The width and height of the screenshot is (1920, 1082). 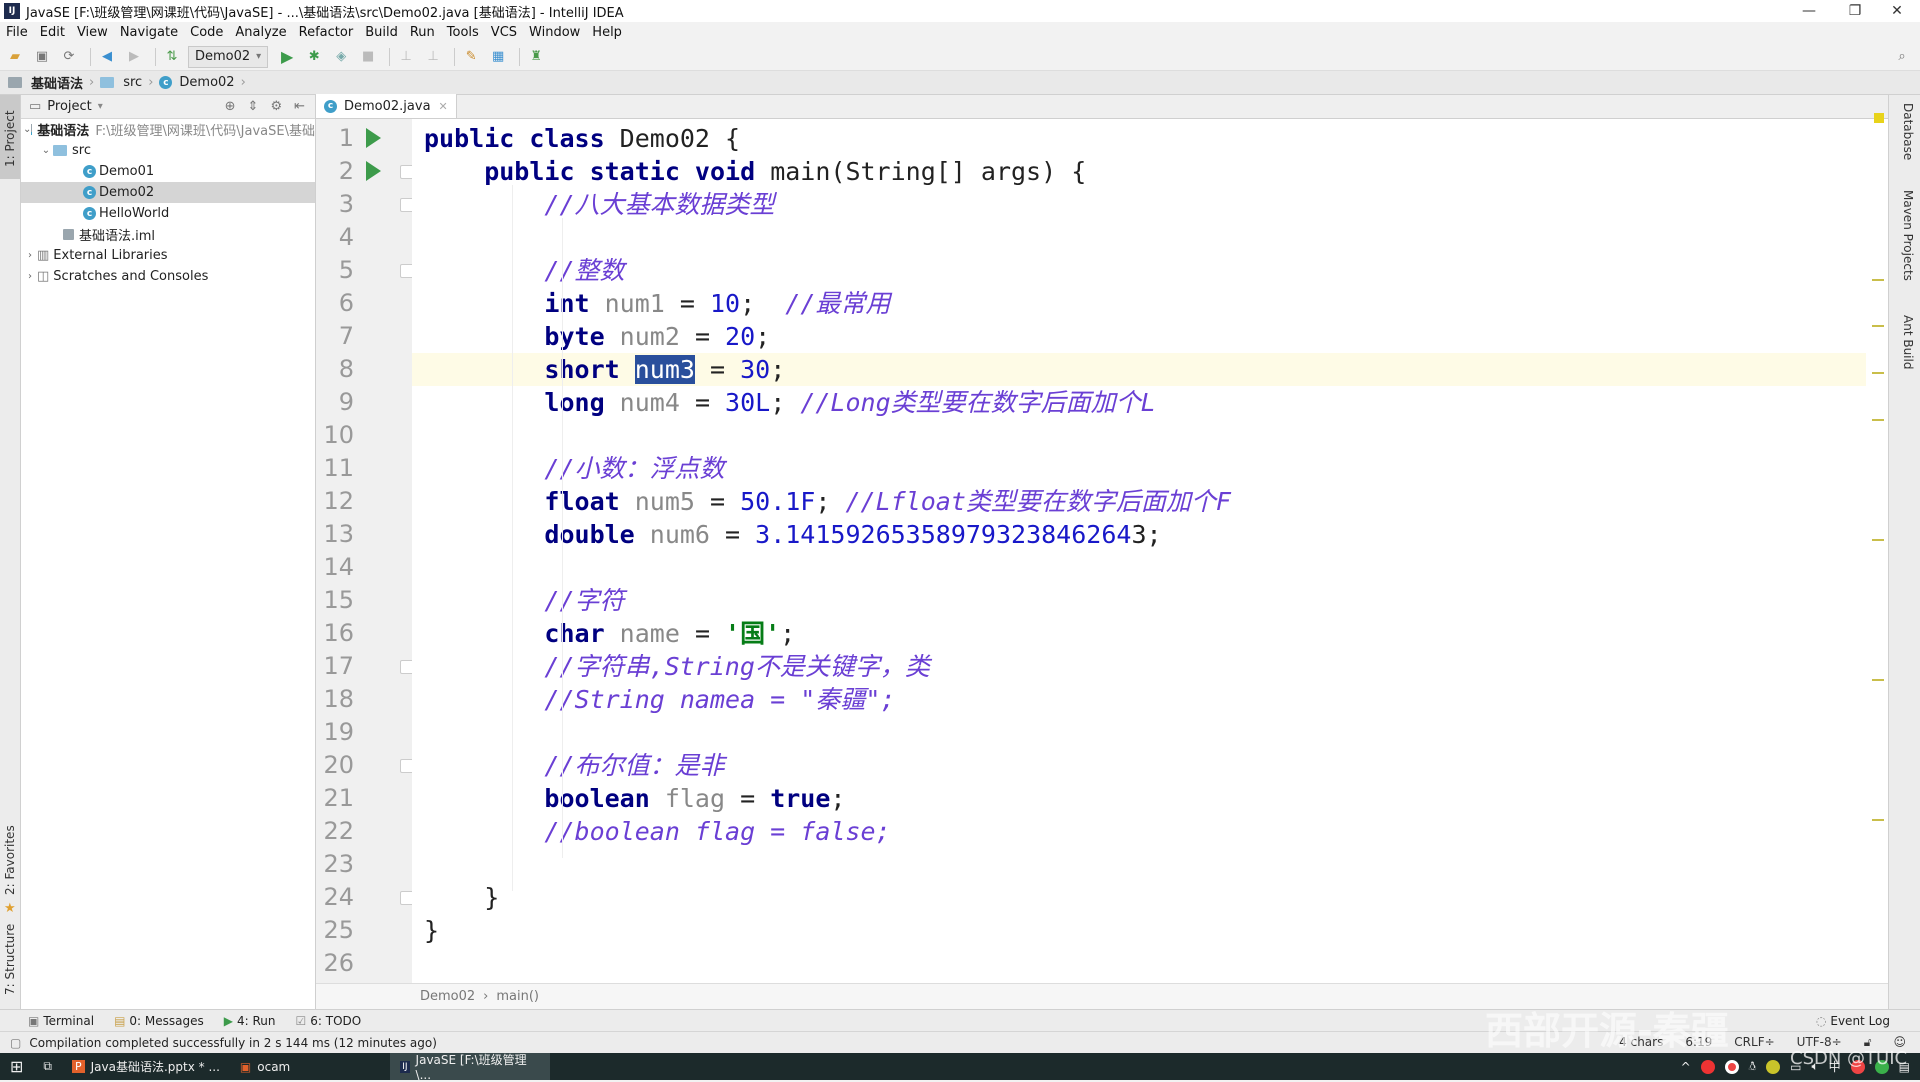 I want to click on line-number: 24, so click(x=336, y=897).